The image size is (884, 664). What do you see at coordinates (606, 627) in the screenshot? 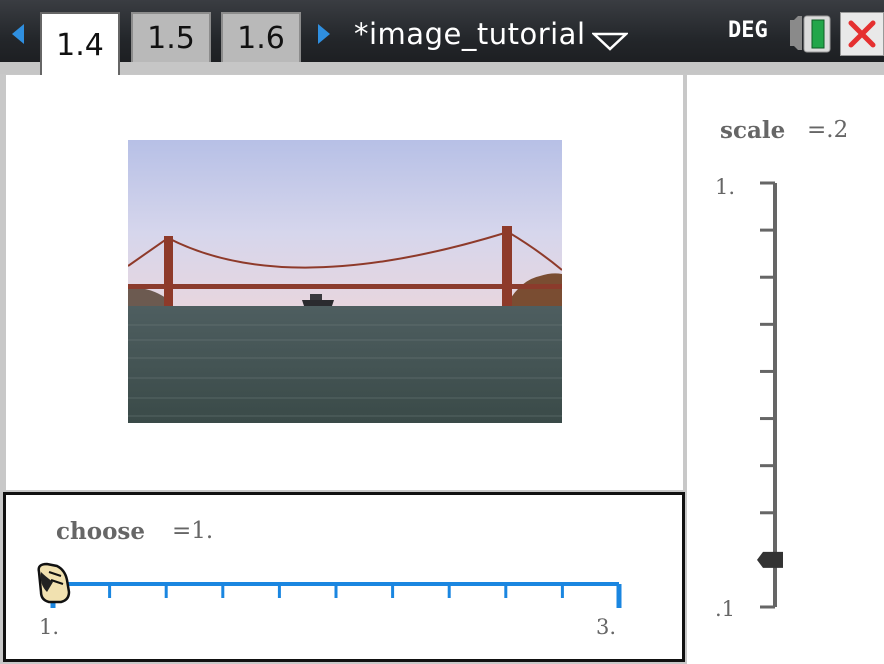
I see `choose-max-label: 3.` at bounding box center [606, 627].